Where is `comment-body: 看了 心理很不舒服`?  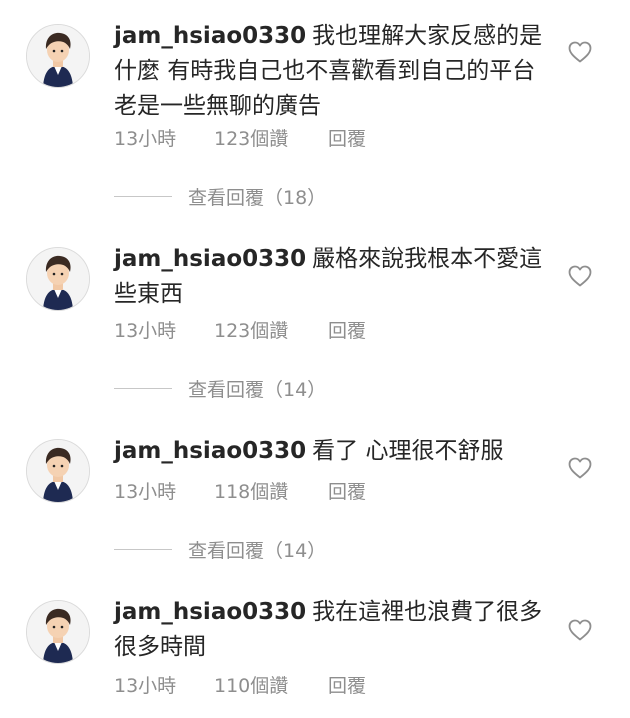
comment-body: 看了 心理很不舒服 is located at coordinates (408, 451).